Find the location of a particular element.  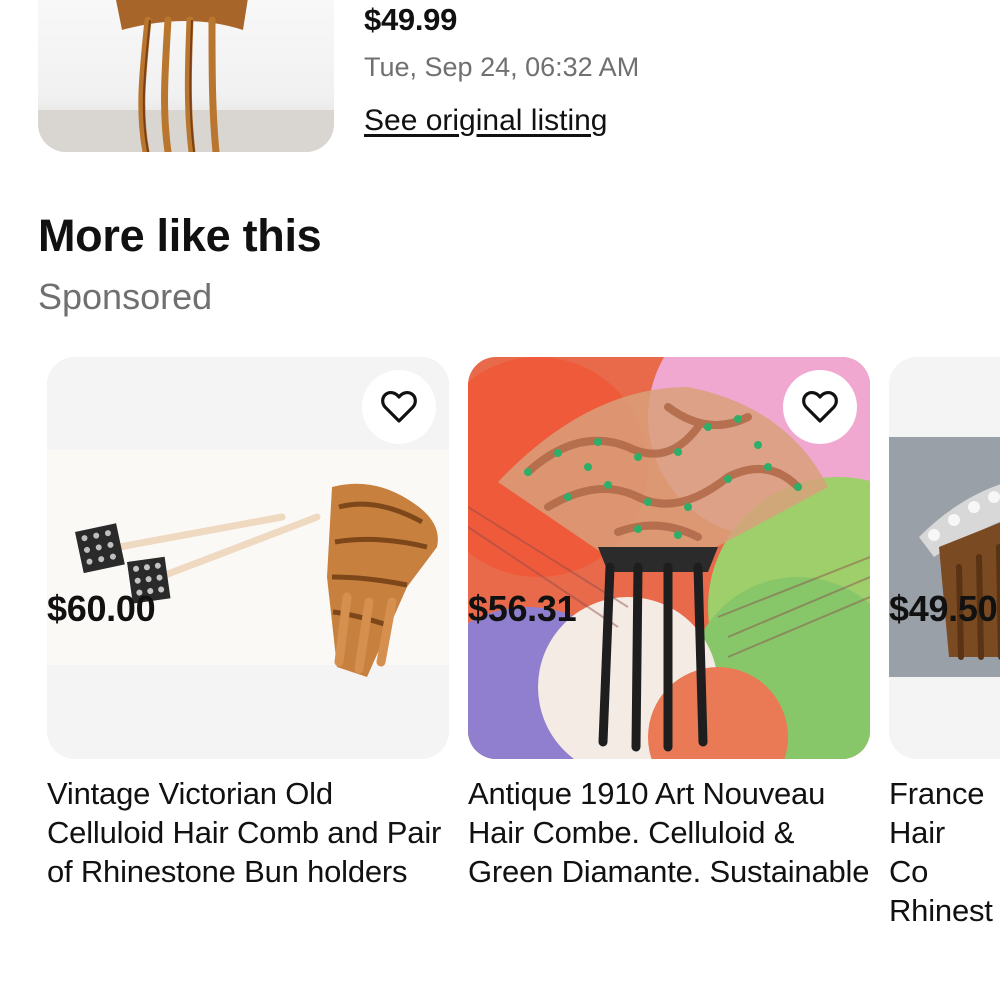

hair-comb-image is located at coordinates (186, 76).